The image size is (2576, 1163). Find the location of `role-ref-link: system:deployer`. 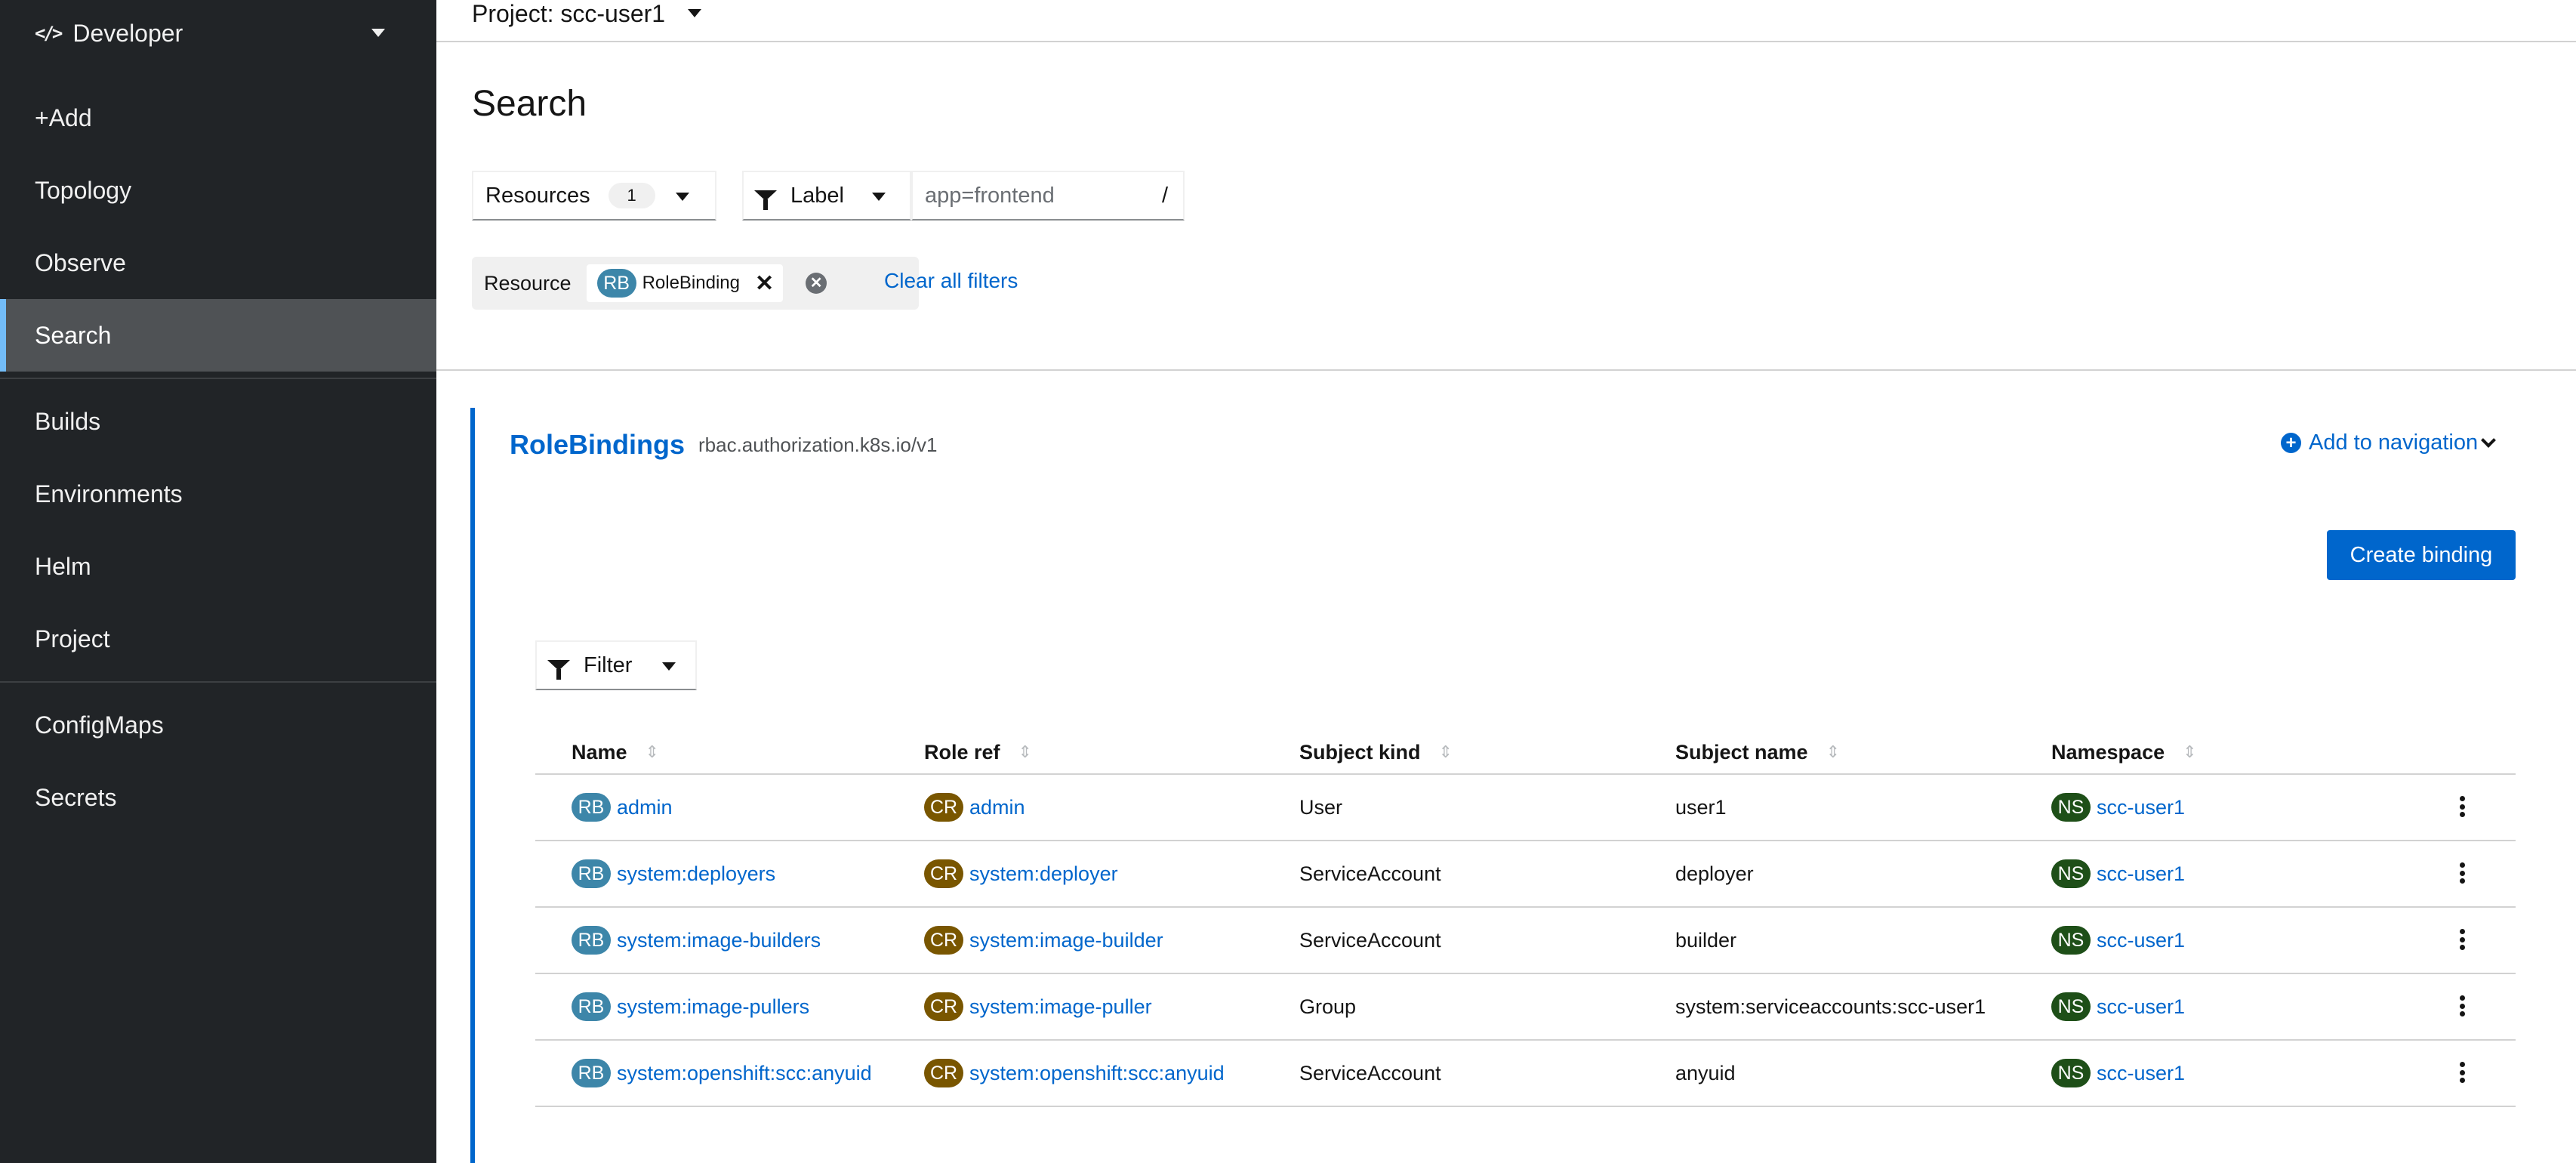

role-ref-link: system:deployer is located at coordinates (1043, 874).